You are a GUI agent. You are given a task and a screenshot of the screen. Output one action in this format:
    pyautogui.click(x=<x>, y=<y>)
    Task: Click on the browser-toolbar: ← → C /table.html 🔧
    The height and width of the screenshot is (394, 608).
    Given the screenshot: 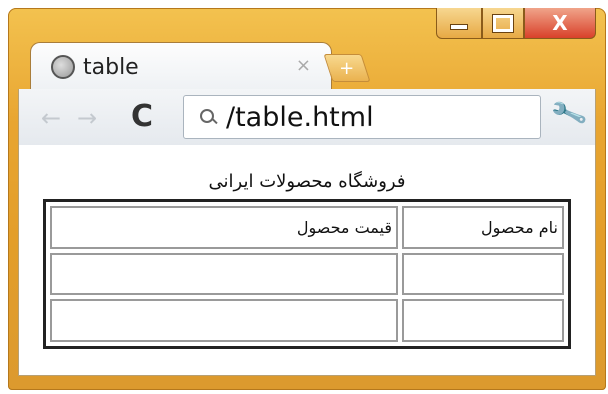 What is the action you would take?
    pyautogui.click(x=307, y=117)
    